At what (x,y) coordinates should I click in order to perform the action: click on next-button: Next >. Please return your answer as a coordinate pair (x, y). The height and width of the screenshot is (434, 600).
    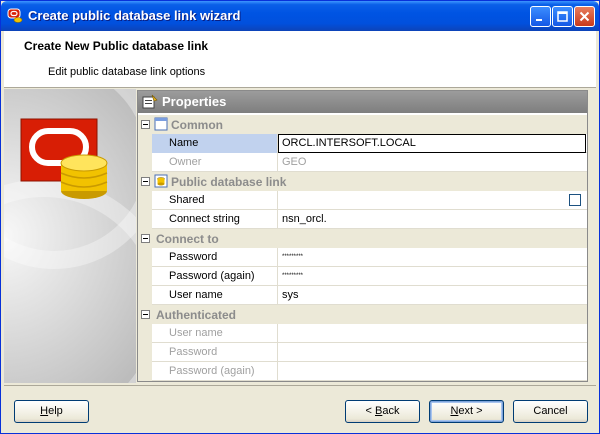
    Looking at the image, I should click on (466, 411).